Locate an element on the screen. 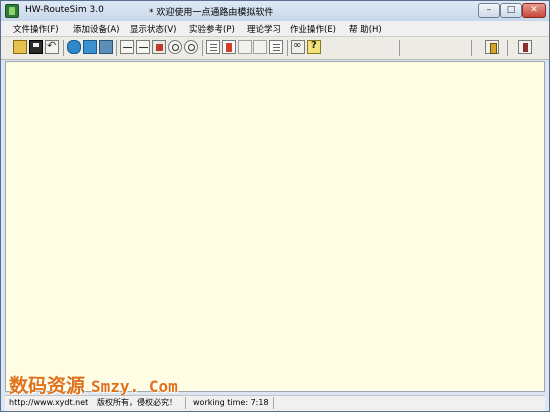 Image resolution: width=550 pixels, height=412 pixels. person-icon is located at coordinates (525, 47).